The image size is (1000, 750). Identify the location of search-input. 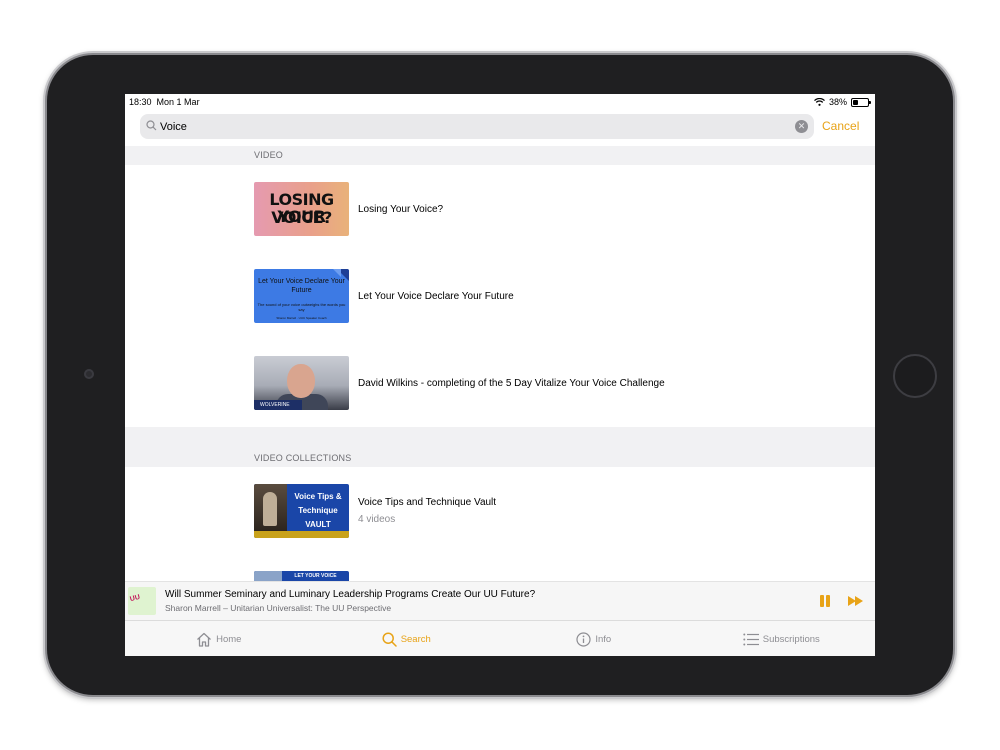
(475, 126).